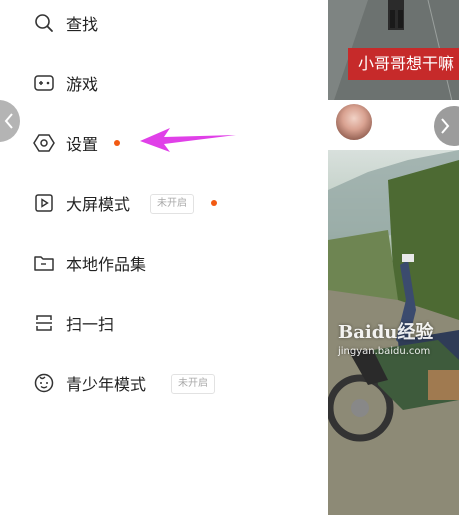  I want to click on settings-hexagon-icon, so click(44, 143).